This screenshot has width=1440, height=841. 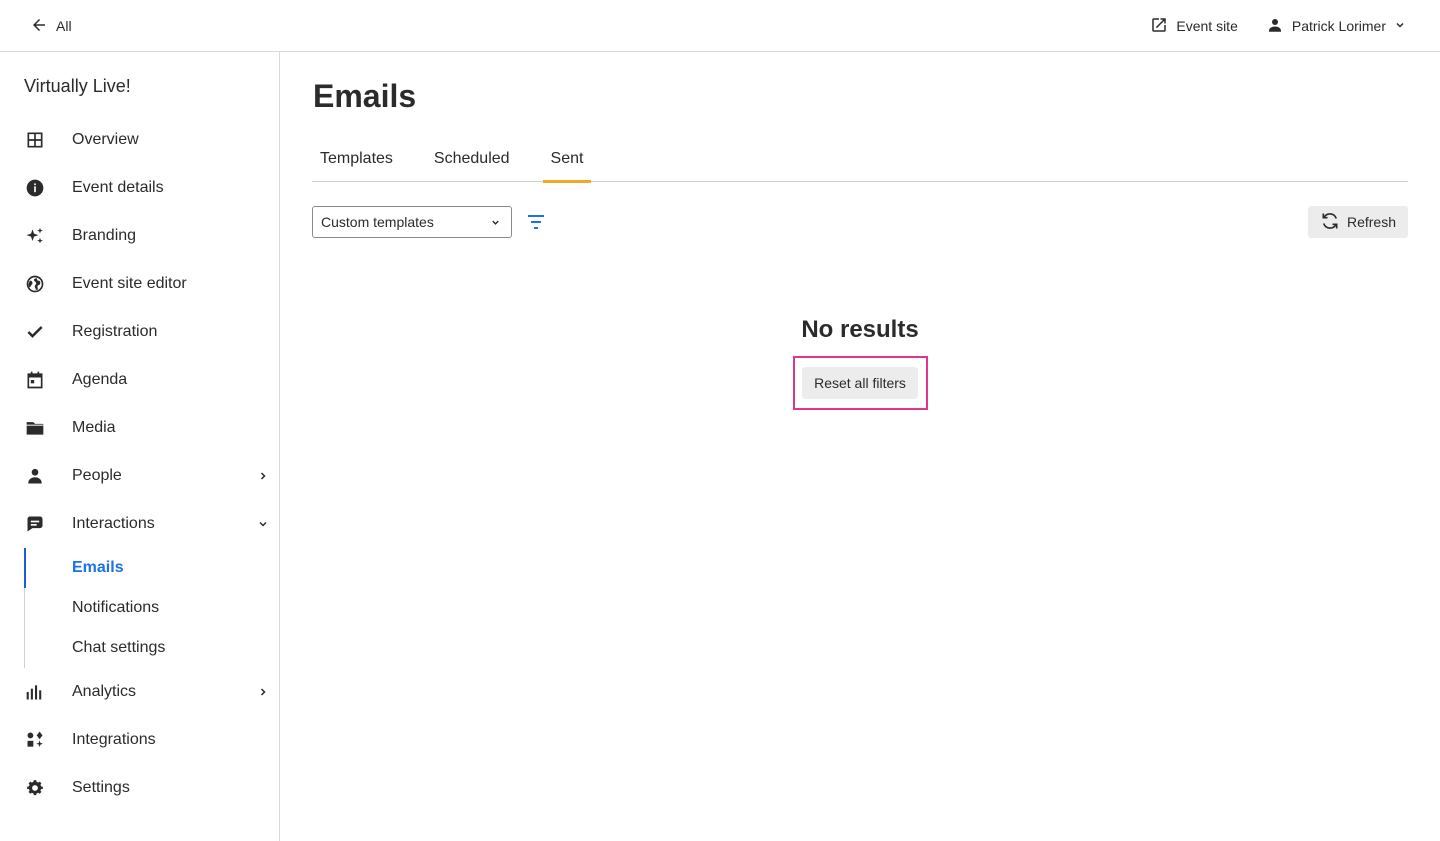 I want to click on sidebar-item-integrations: Integrations, so click(x=139, y=740).